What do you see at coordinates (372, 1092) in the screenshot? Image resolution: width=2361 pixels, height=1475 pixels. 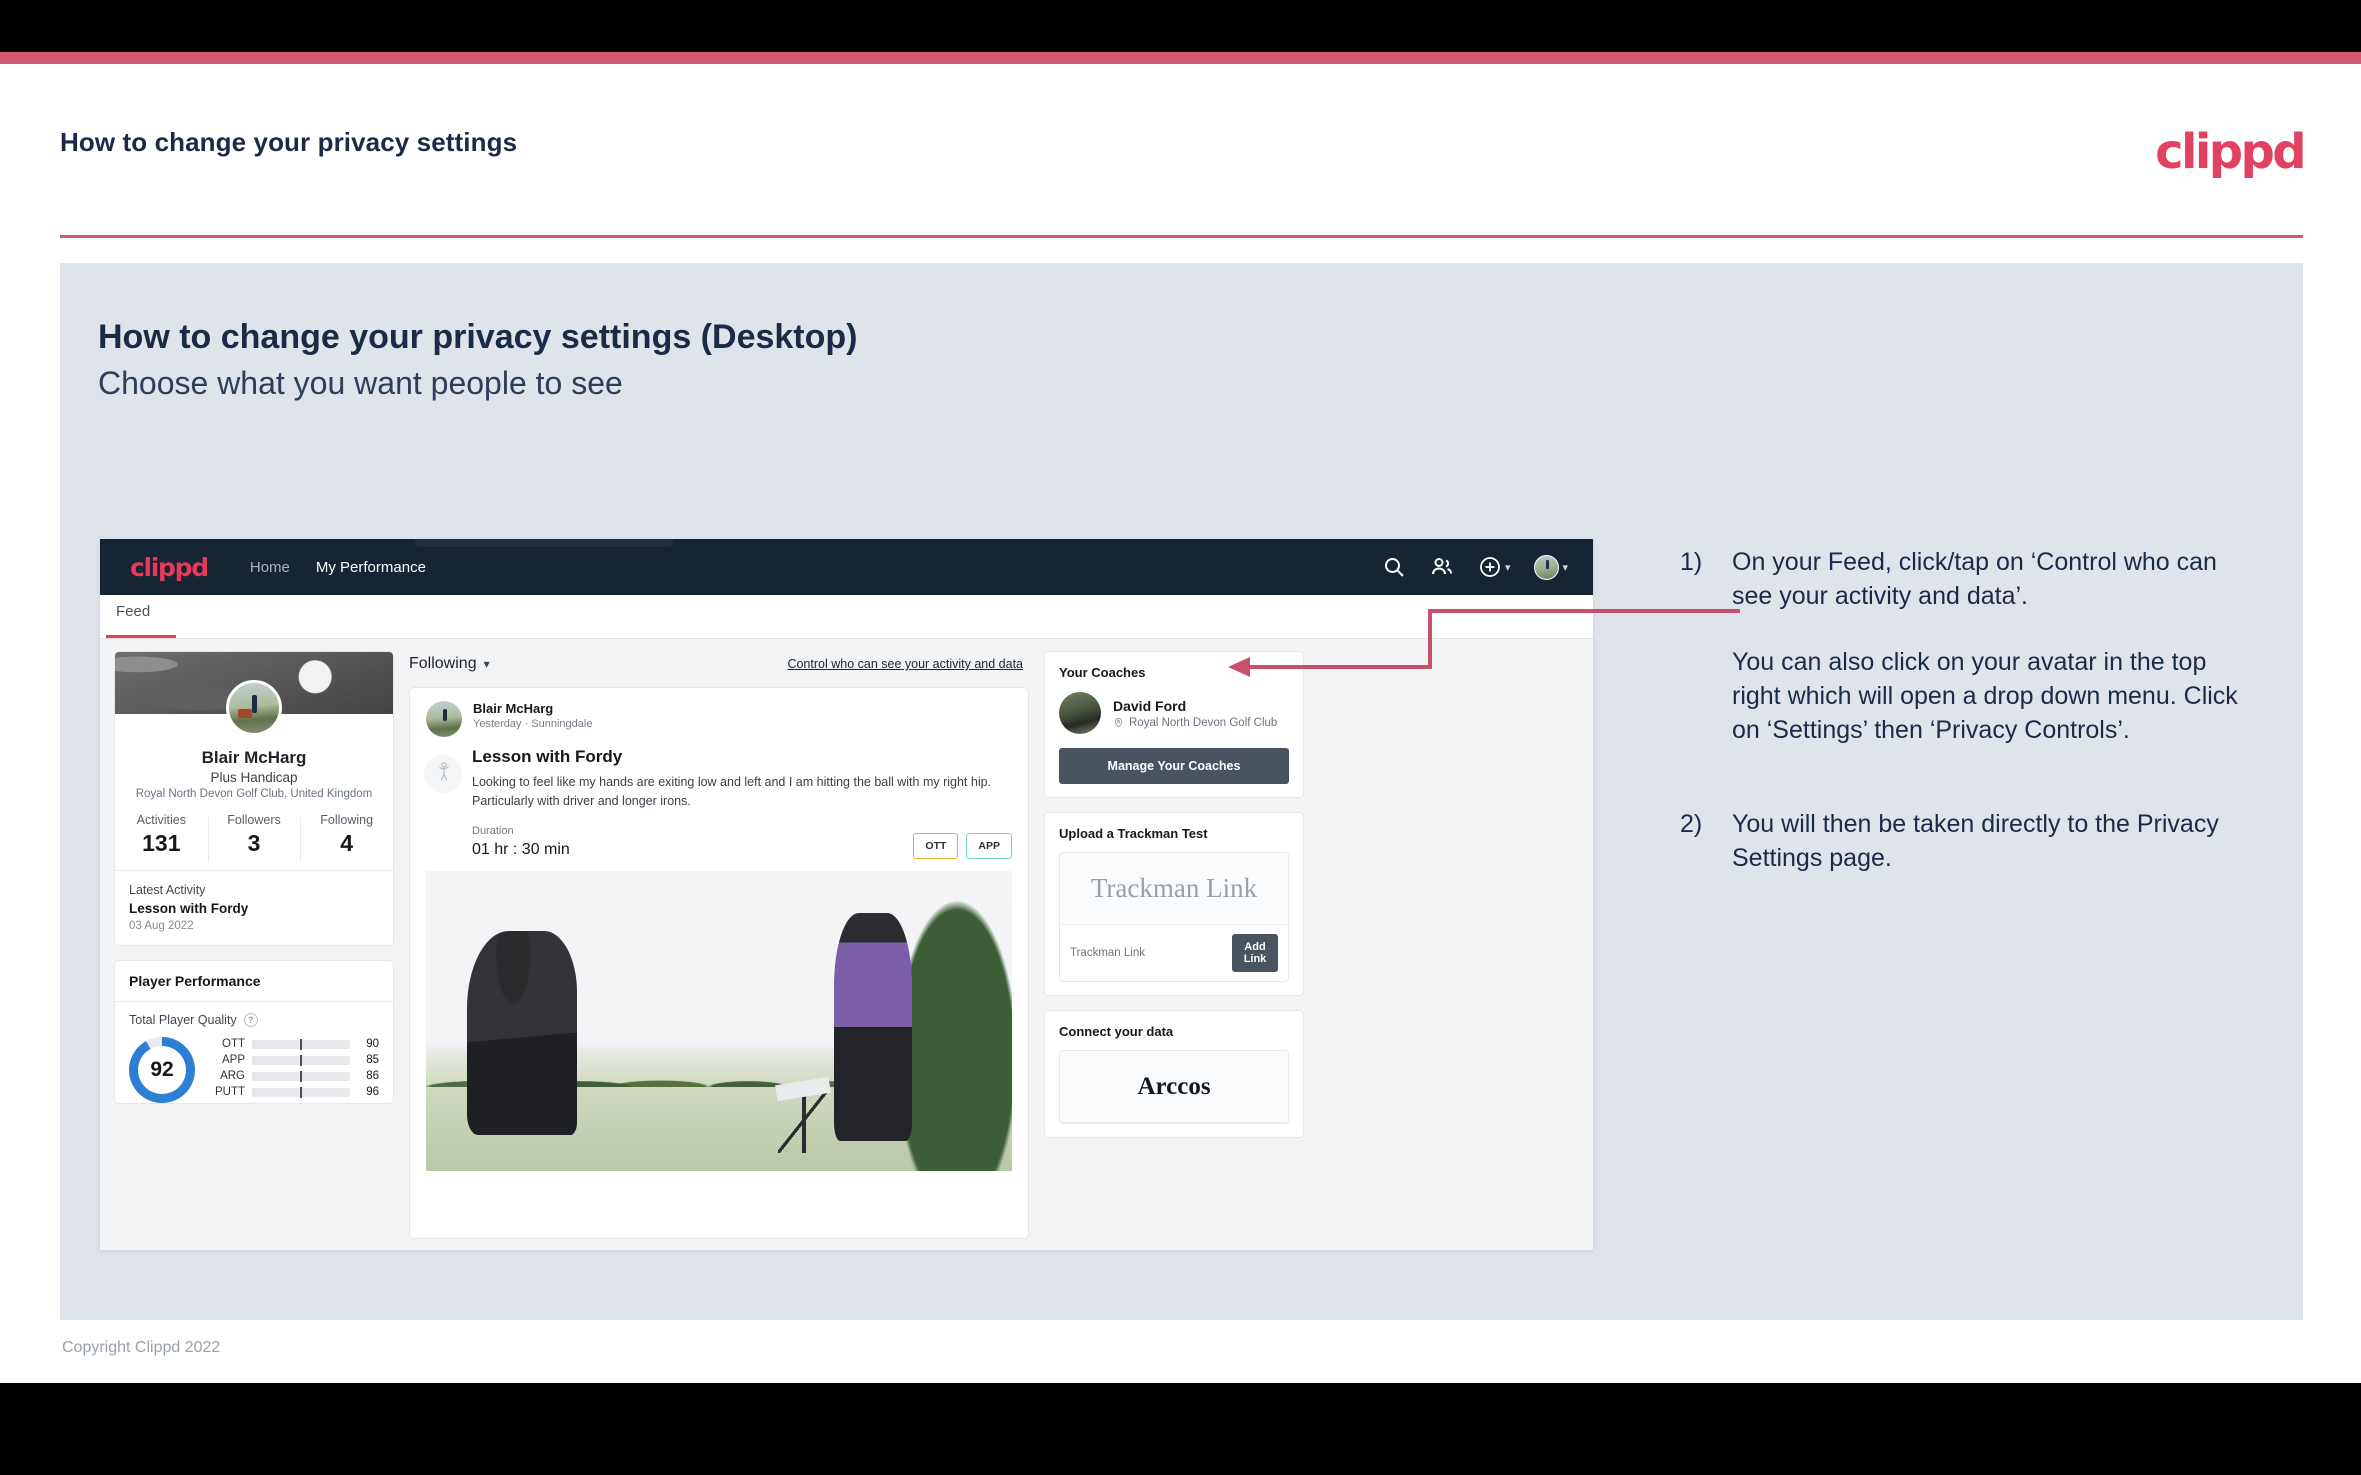 I see `metric-value: 96` at bounding box center [372, 1092].